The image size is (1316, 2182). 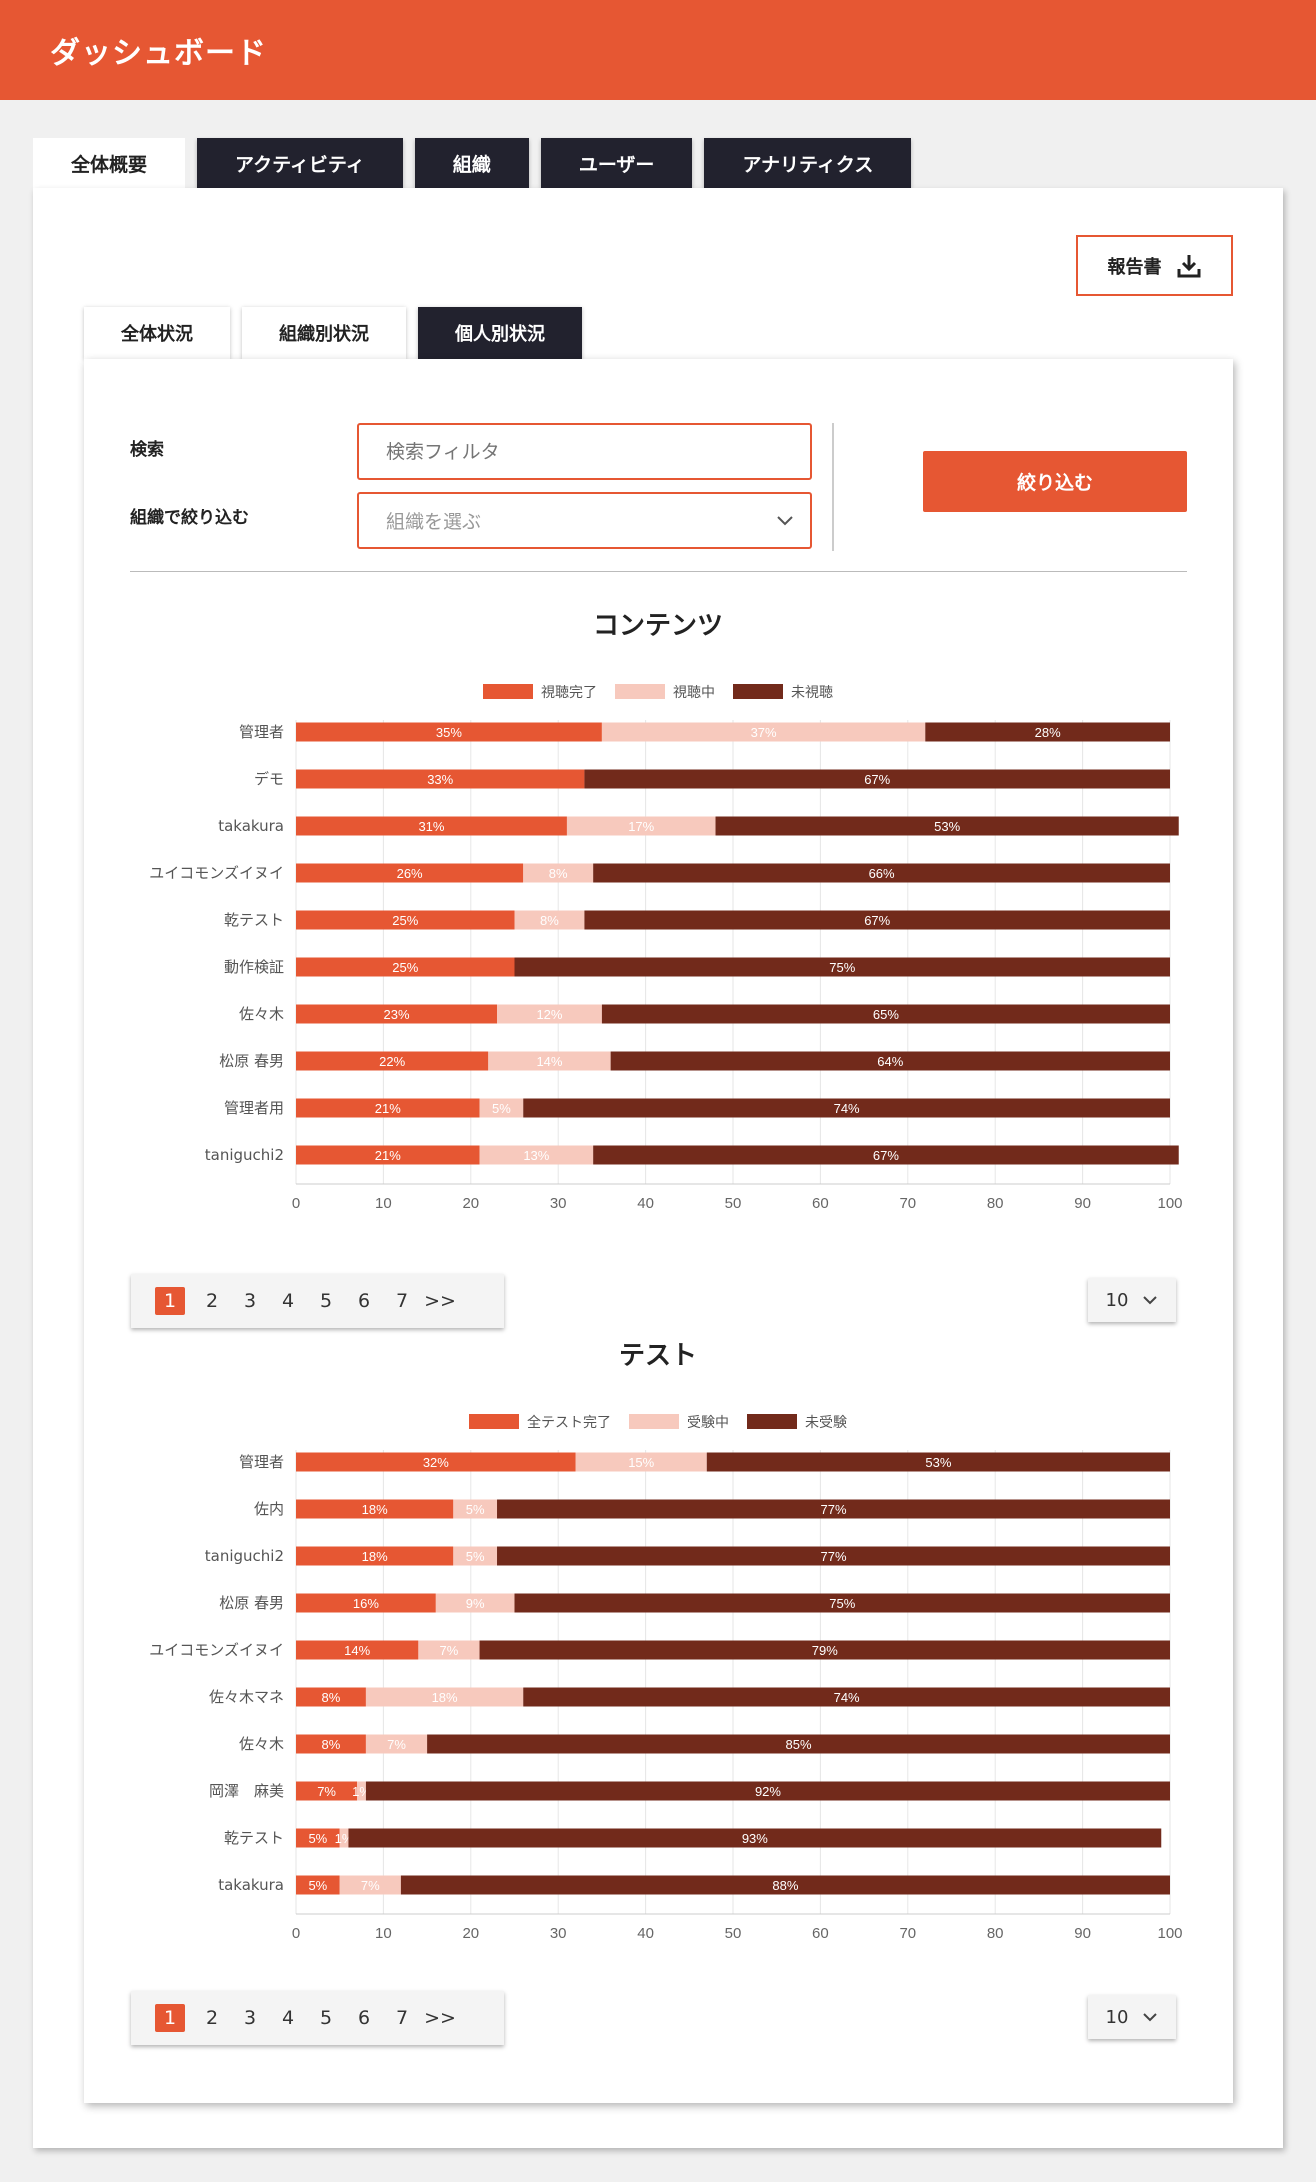 I want to click on header-bar: ダッシュボード, so click(x=658, y=50).